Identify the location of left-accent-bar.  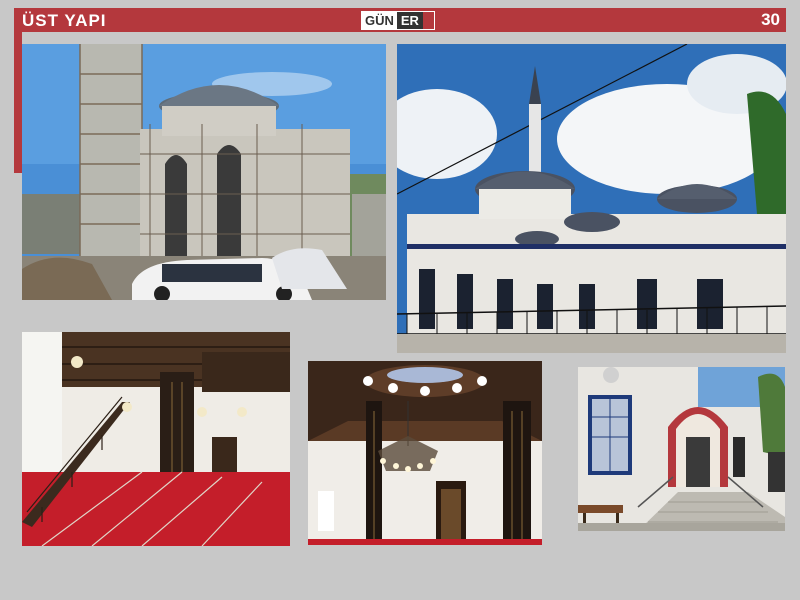
(18, 90).